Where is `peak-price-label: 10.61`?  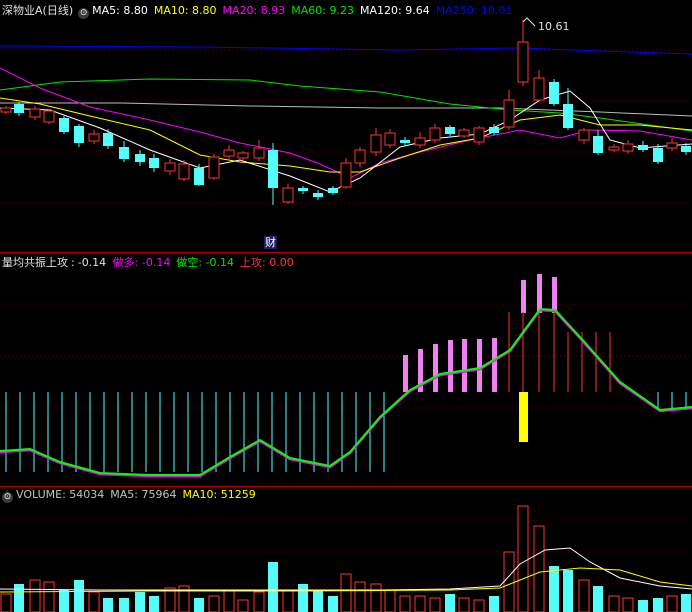
peak-price-label: 10.61 is located at coordinates (554, 26).